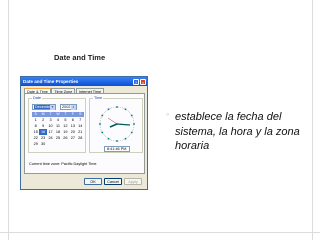 Image resolution: width=320 pixels, height=240 pixels. Describe the element at coordinates (143, 81) in the screenshot. I see `close-button: ×` at that location.